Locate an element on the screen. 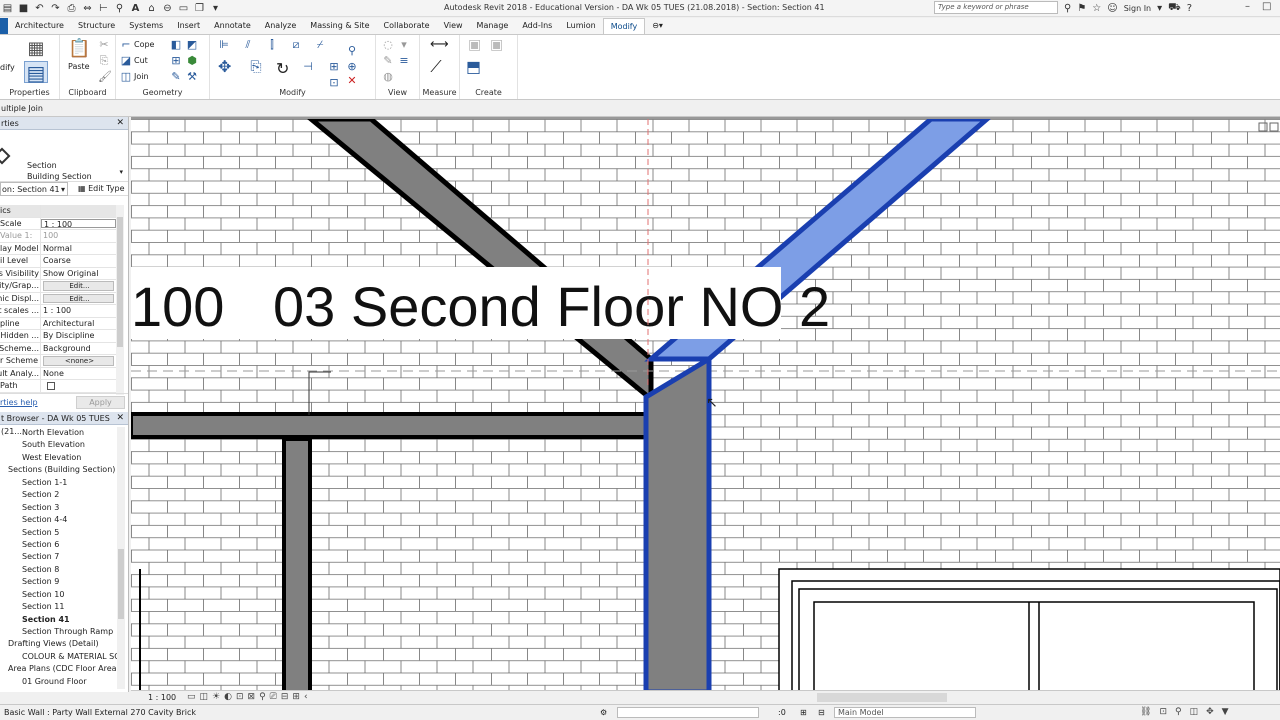  workset-icon: ⚙ is located at coordinates (603, 712).